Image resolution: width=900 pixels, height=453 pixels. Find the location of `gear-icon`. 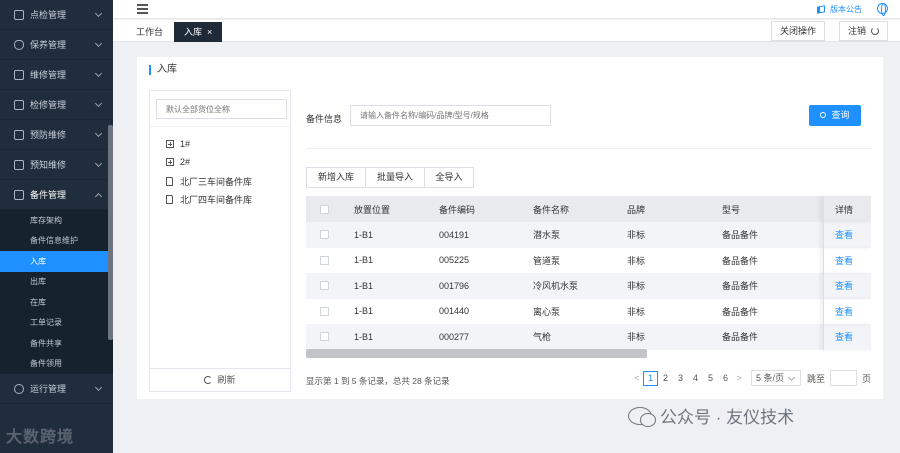

gear-icon is located at coordinates (19, 388).